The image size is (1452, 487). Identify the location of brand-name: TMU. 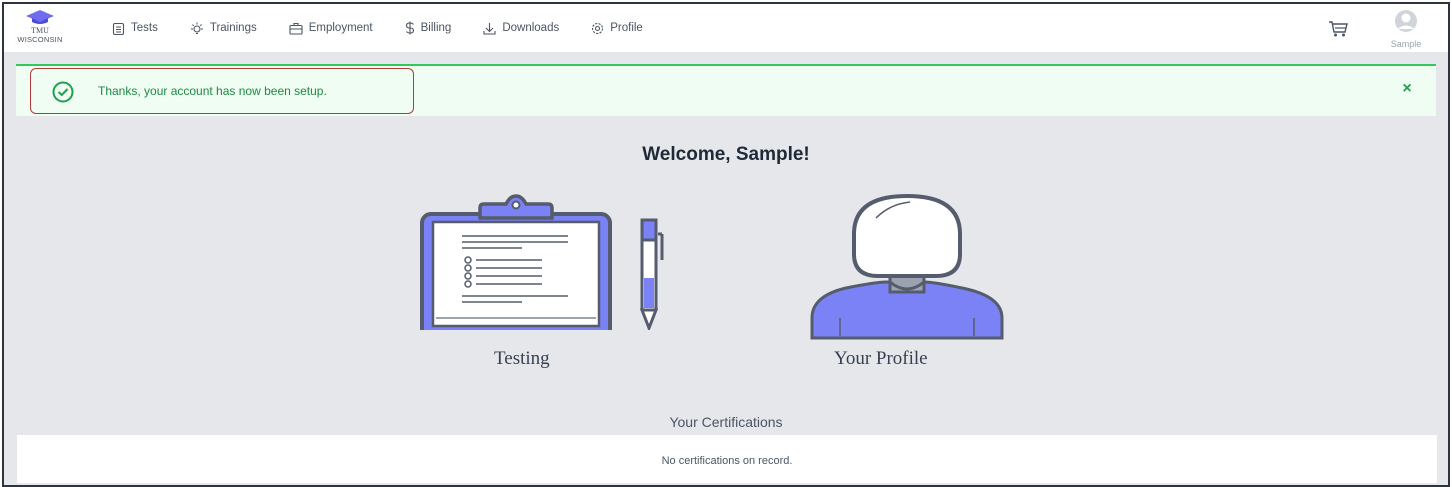
(40, 30).